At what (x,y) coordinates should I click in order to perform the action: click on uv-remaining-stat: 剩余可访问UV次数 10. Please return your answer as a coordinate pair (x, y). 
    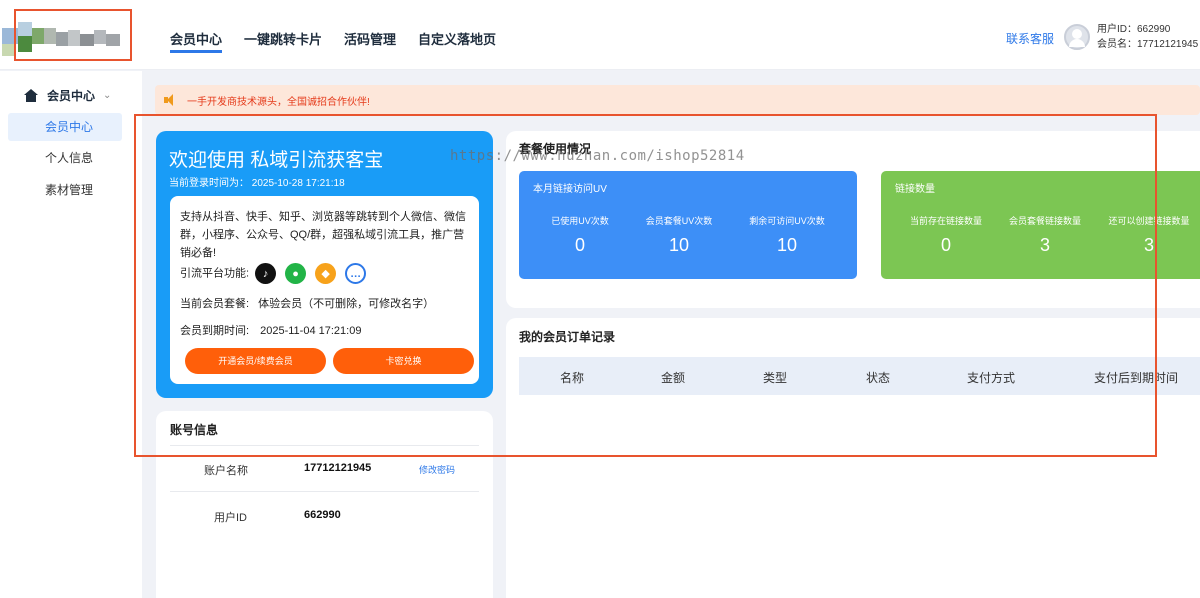
    Looking at the image, I should click on (787, 235).